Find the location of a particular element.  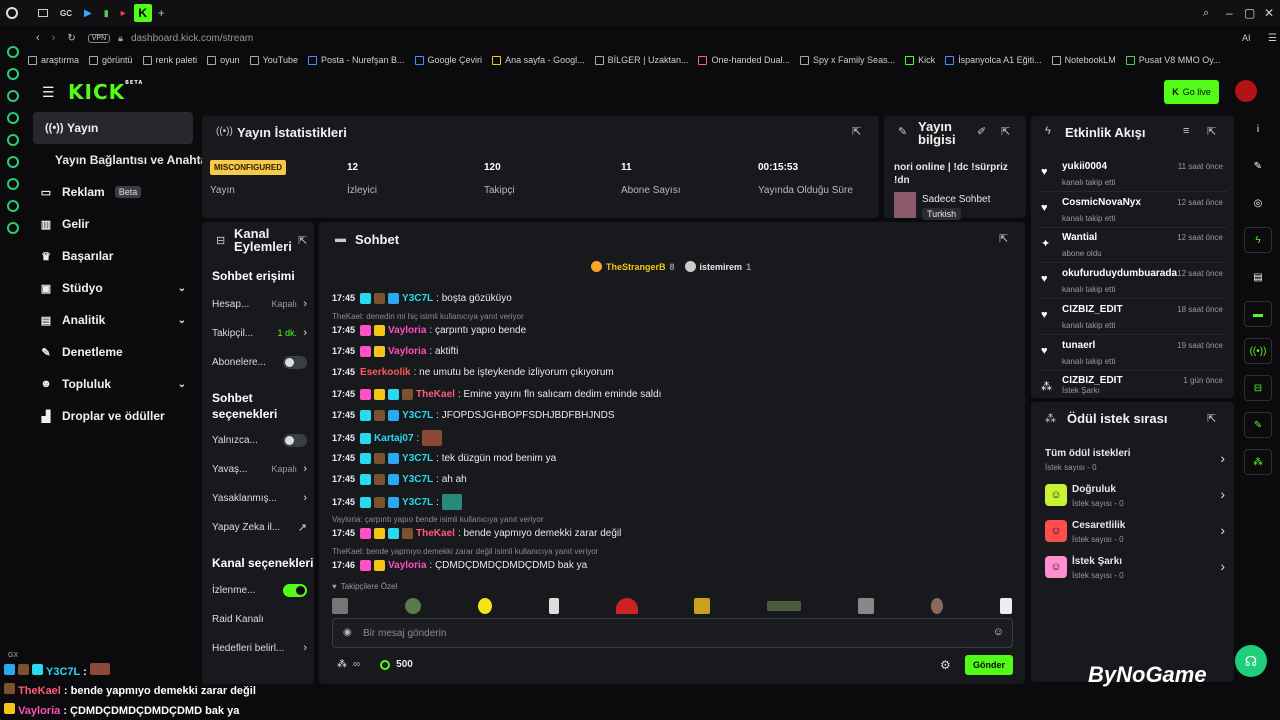

ai-moderation-row: Yapay Zeka il... ↗ is located at coordinates (259, 527).